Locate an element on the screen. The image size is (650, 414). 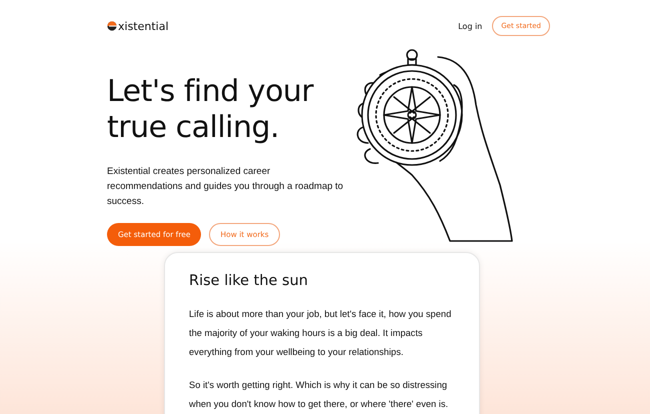
logo-text: xistential is located at coordinates (143, 26).